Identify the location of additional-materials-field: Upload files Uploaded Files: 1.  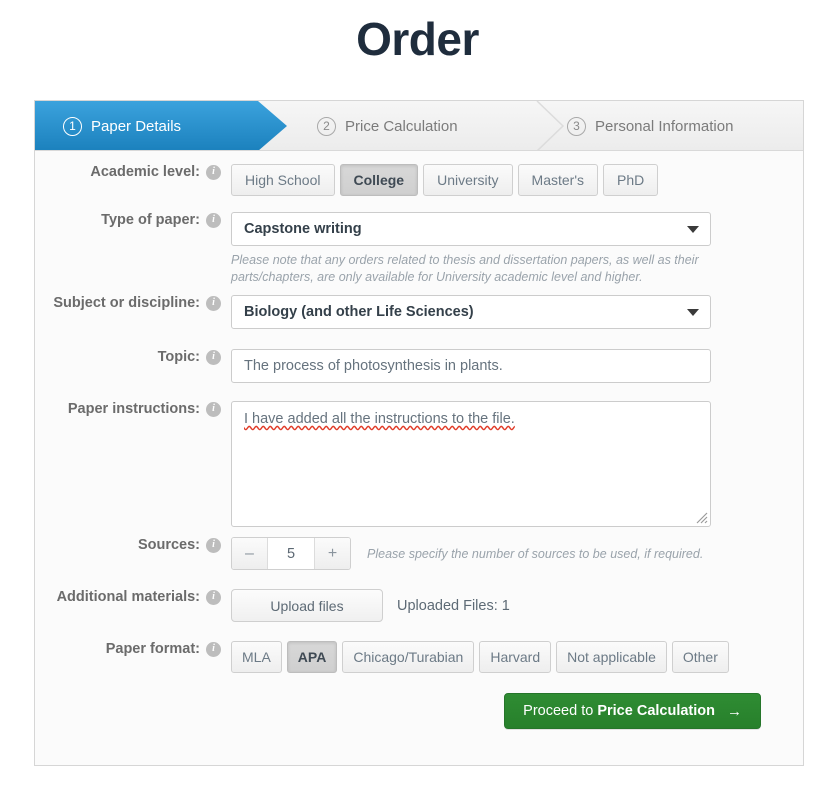
(517, 605).